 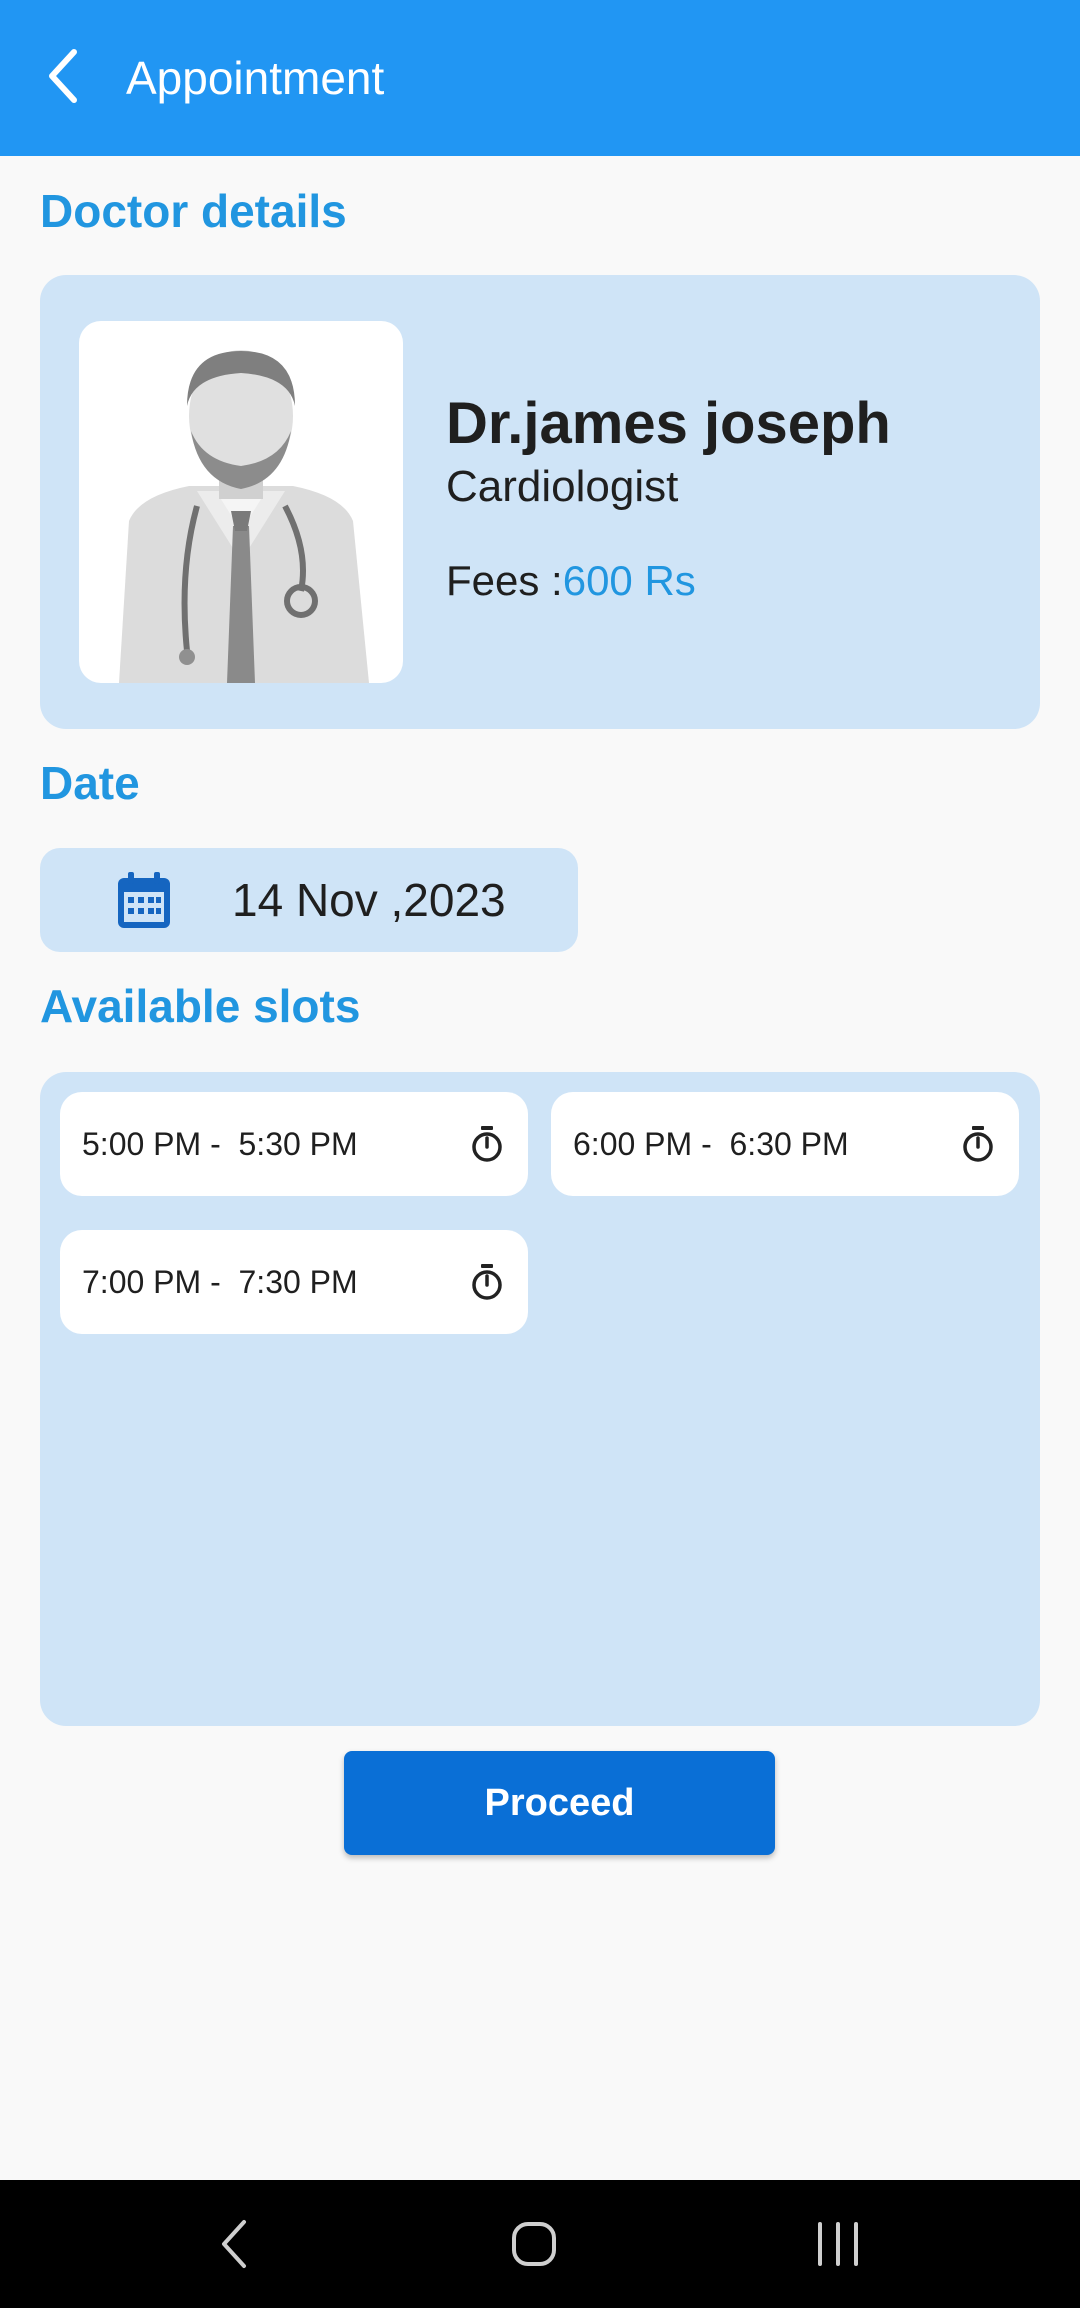 I want to click on nav-recents-icon, so click(x=838, y=2244).